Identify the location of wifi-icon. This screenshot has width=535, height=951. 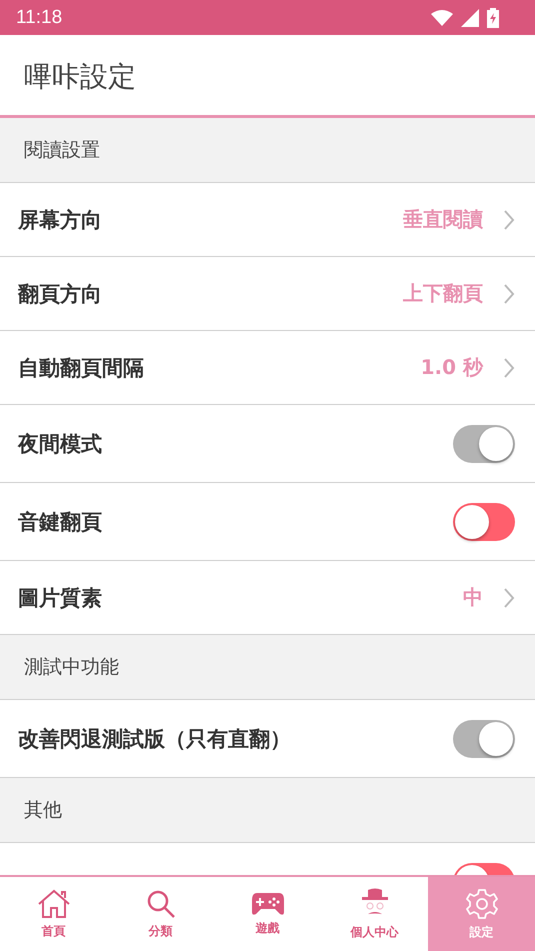
(442, 18).